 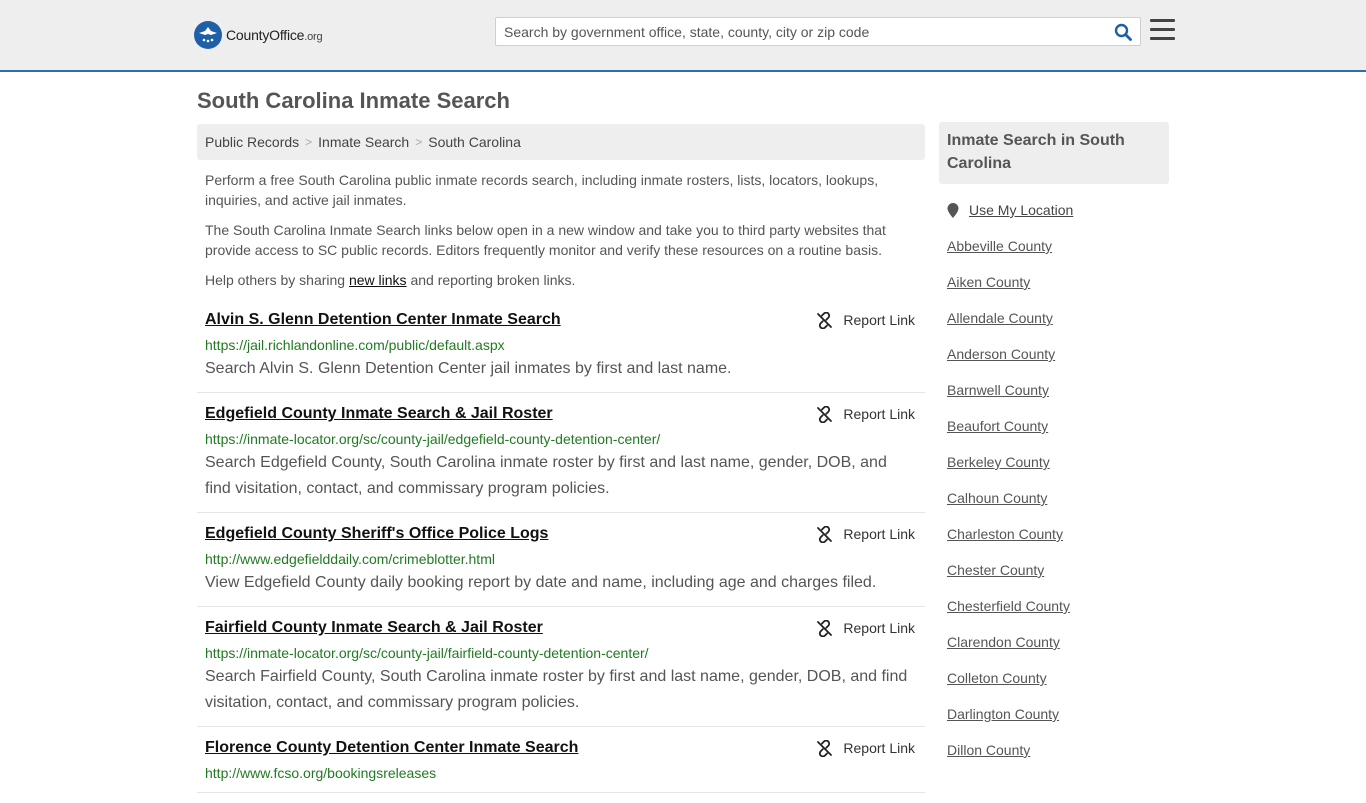 What do you see at coordinates (378, 280) in the screenshot?
I see `new-links-link: new links` at bounding box center [378, 280].